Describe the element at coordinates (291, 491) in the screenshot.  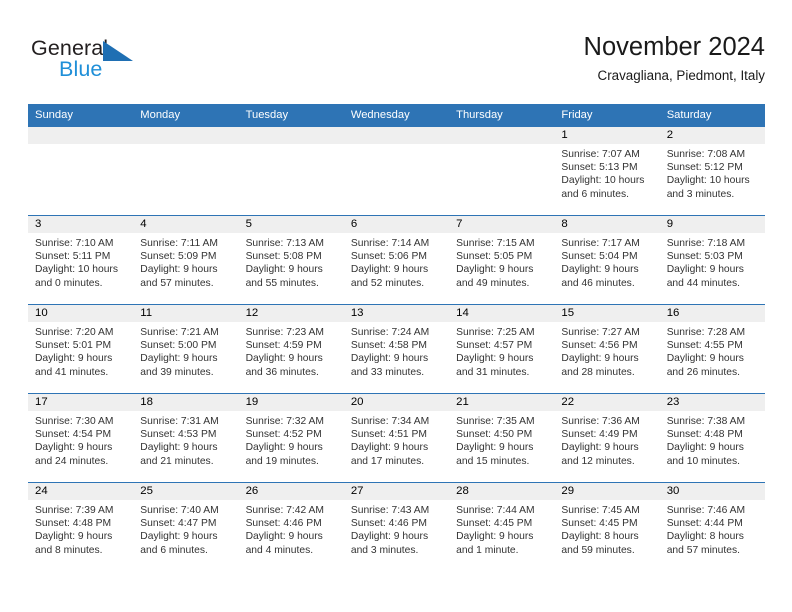
I see `day-number: 26` at that location.